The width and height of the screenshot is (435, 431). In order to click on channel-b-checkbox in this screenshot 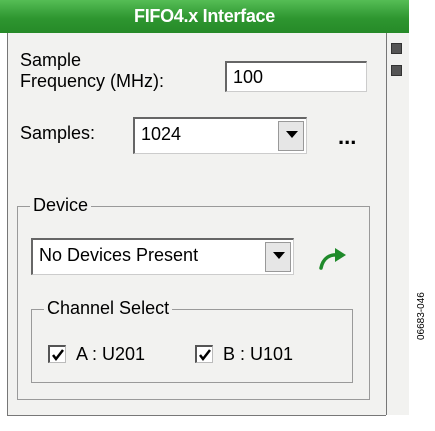, I will do `click(204, 354)`.